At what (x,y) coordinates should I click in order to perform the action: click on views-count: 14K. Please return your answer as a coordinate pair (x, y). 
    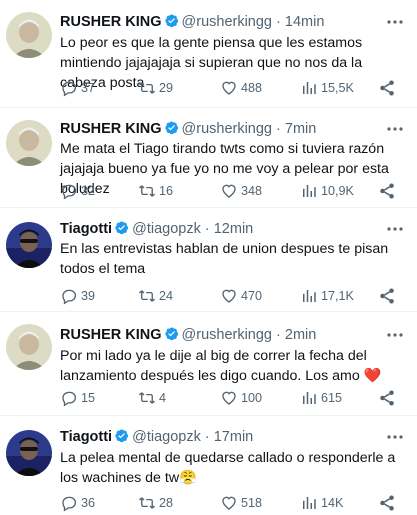
    Looking at the image, I should click on (332, 503).